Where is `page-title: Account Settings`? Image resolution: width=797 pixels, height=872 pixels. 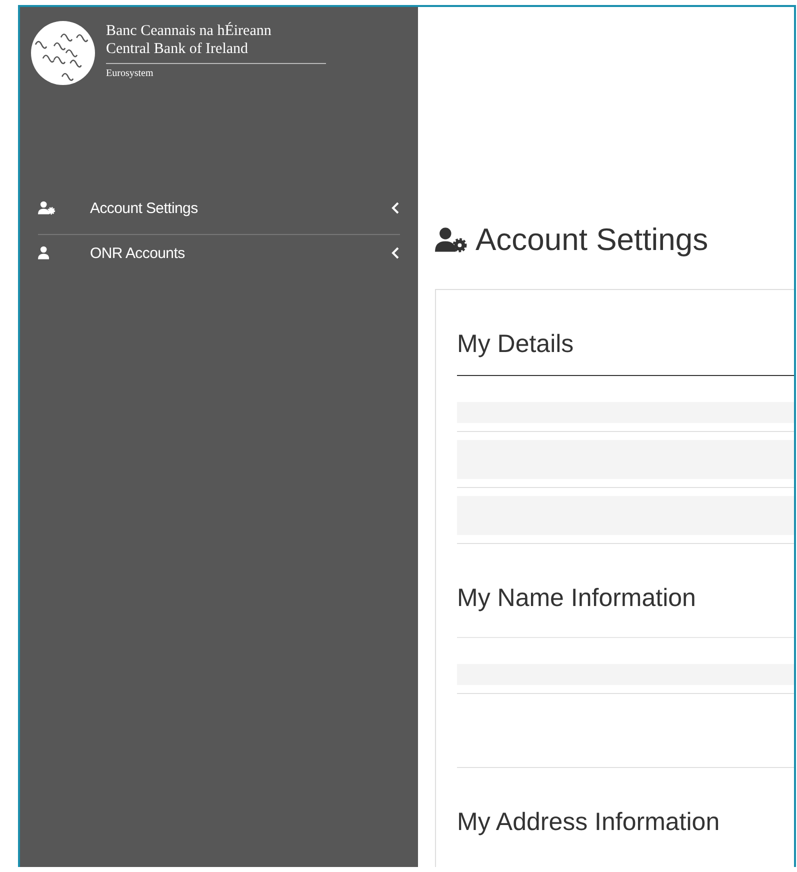
page-title: Account Settings is located at coordinates (592, 240).